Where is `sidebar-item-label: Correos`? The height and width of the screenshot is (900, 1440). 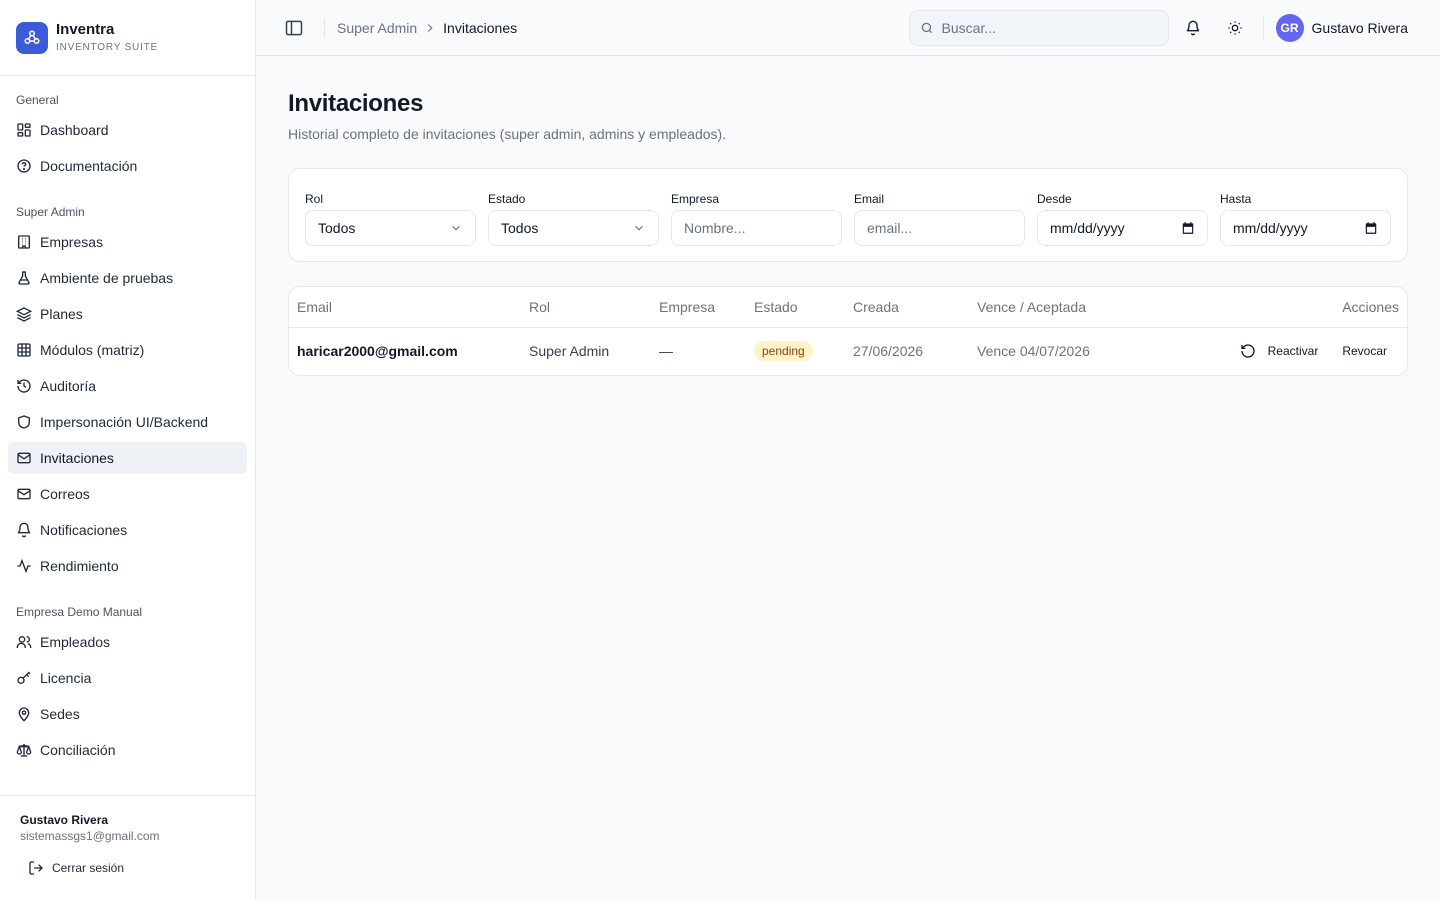
sidebar-item-label: Correos is located at coordinates (65, 494).